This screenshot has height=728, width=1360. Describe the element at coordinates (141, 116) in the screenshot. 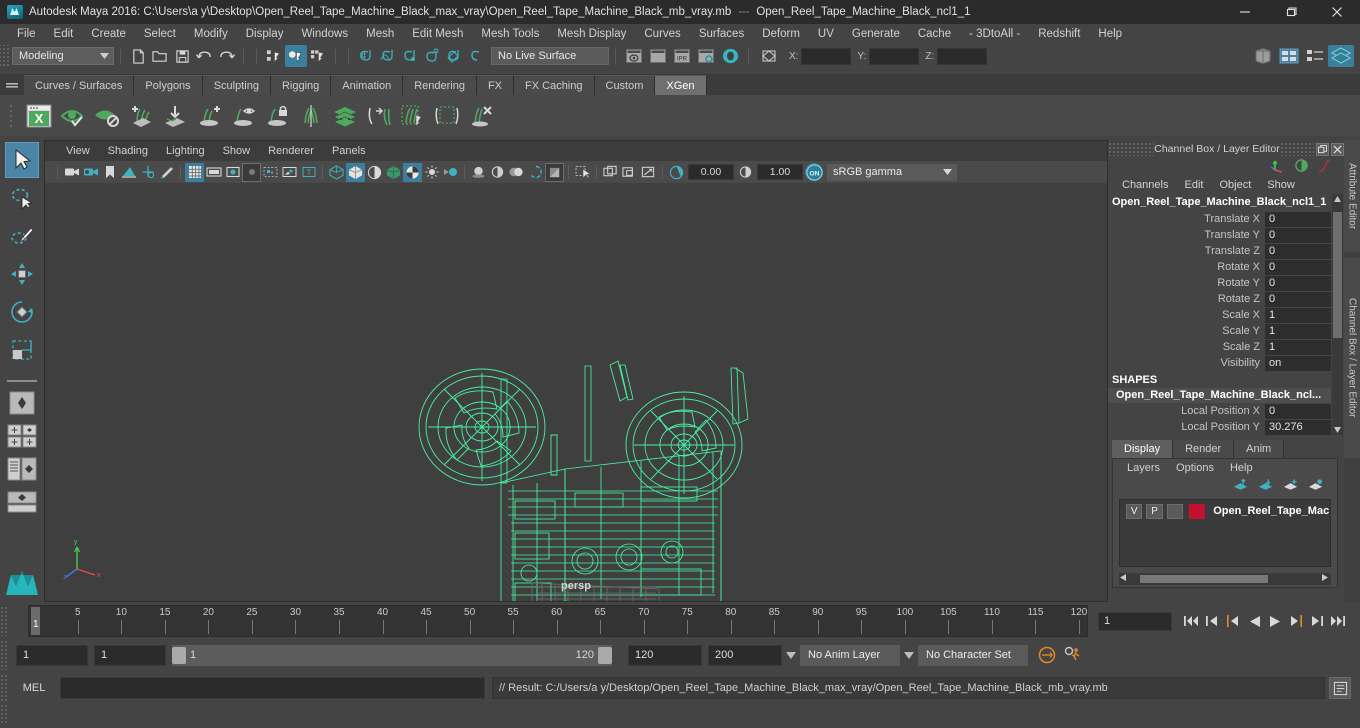

I see `add-description-icon` at that location.